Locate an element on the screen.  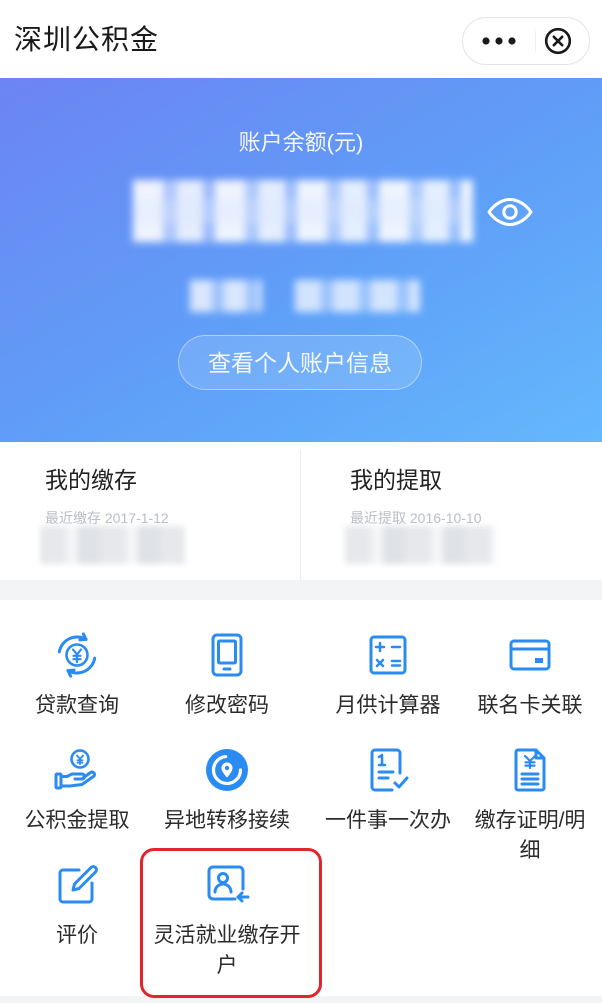
hand-coin-icon is located at coordinates (77, 770).